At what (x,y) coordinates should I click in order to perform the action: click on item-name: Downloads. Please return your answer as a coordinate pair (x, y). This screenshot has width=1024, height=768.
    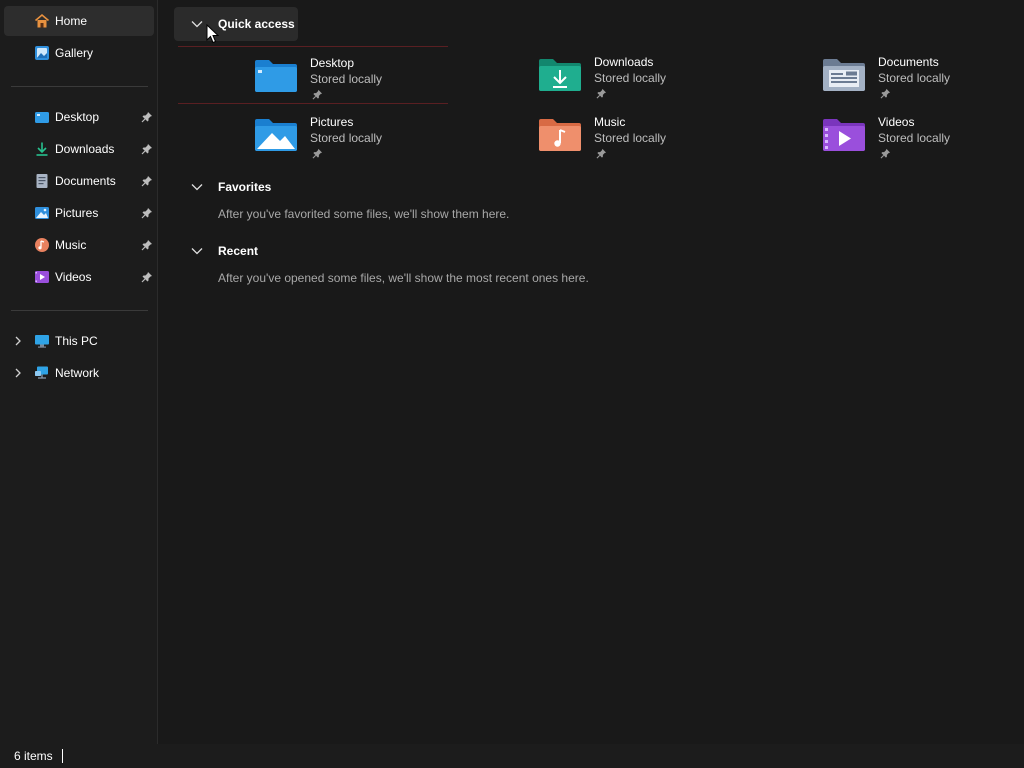
    Looking at the image, I should click on (624, 62).